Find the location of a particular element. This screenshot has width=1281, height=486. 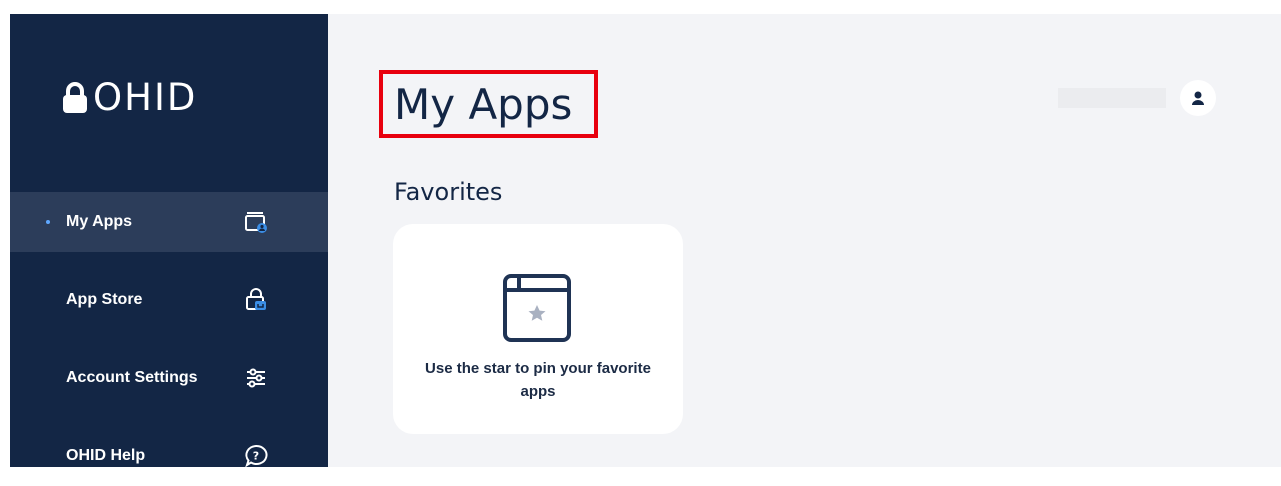

sidebar-item-label: My Apps is located at coordinates (99, 221).